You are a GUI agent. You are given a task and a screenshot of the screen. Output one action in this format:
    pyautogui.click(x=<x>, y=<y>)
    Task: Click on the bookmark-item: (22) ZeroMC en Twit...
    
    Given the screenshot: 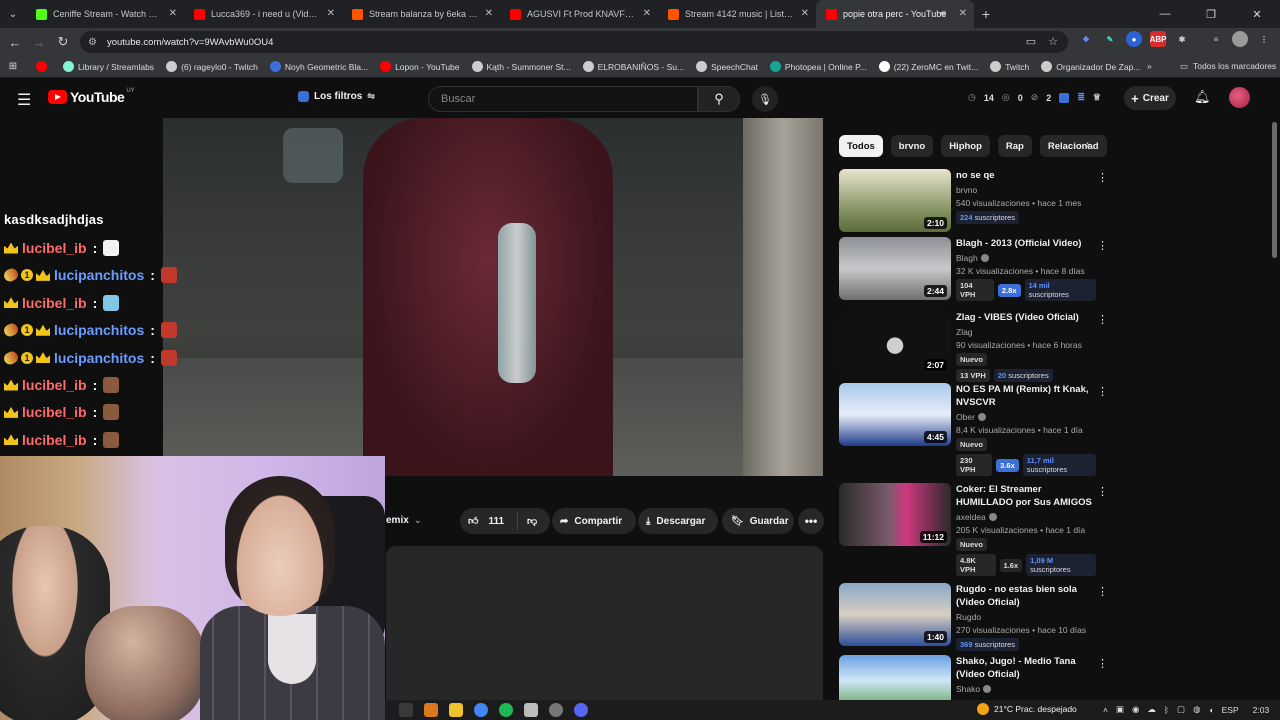 What is the action you would take?
    pyautogui.click(x=928, y=66)
    